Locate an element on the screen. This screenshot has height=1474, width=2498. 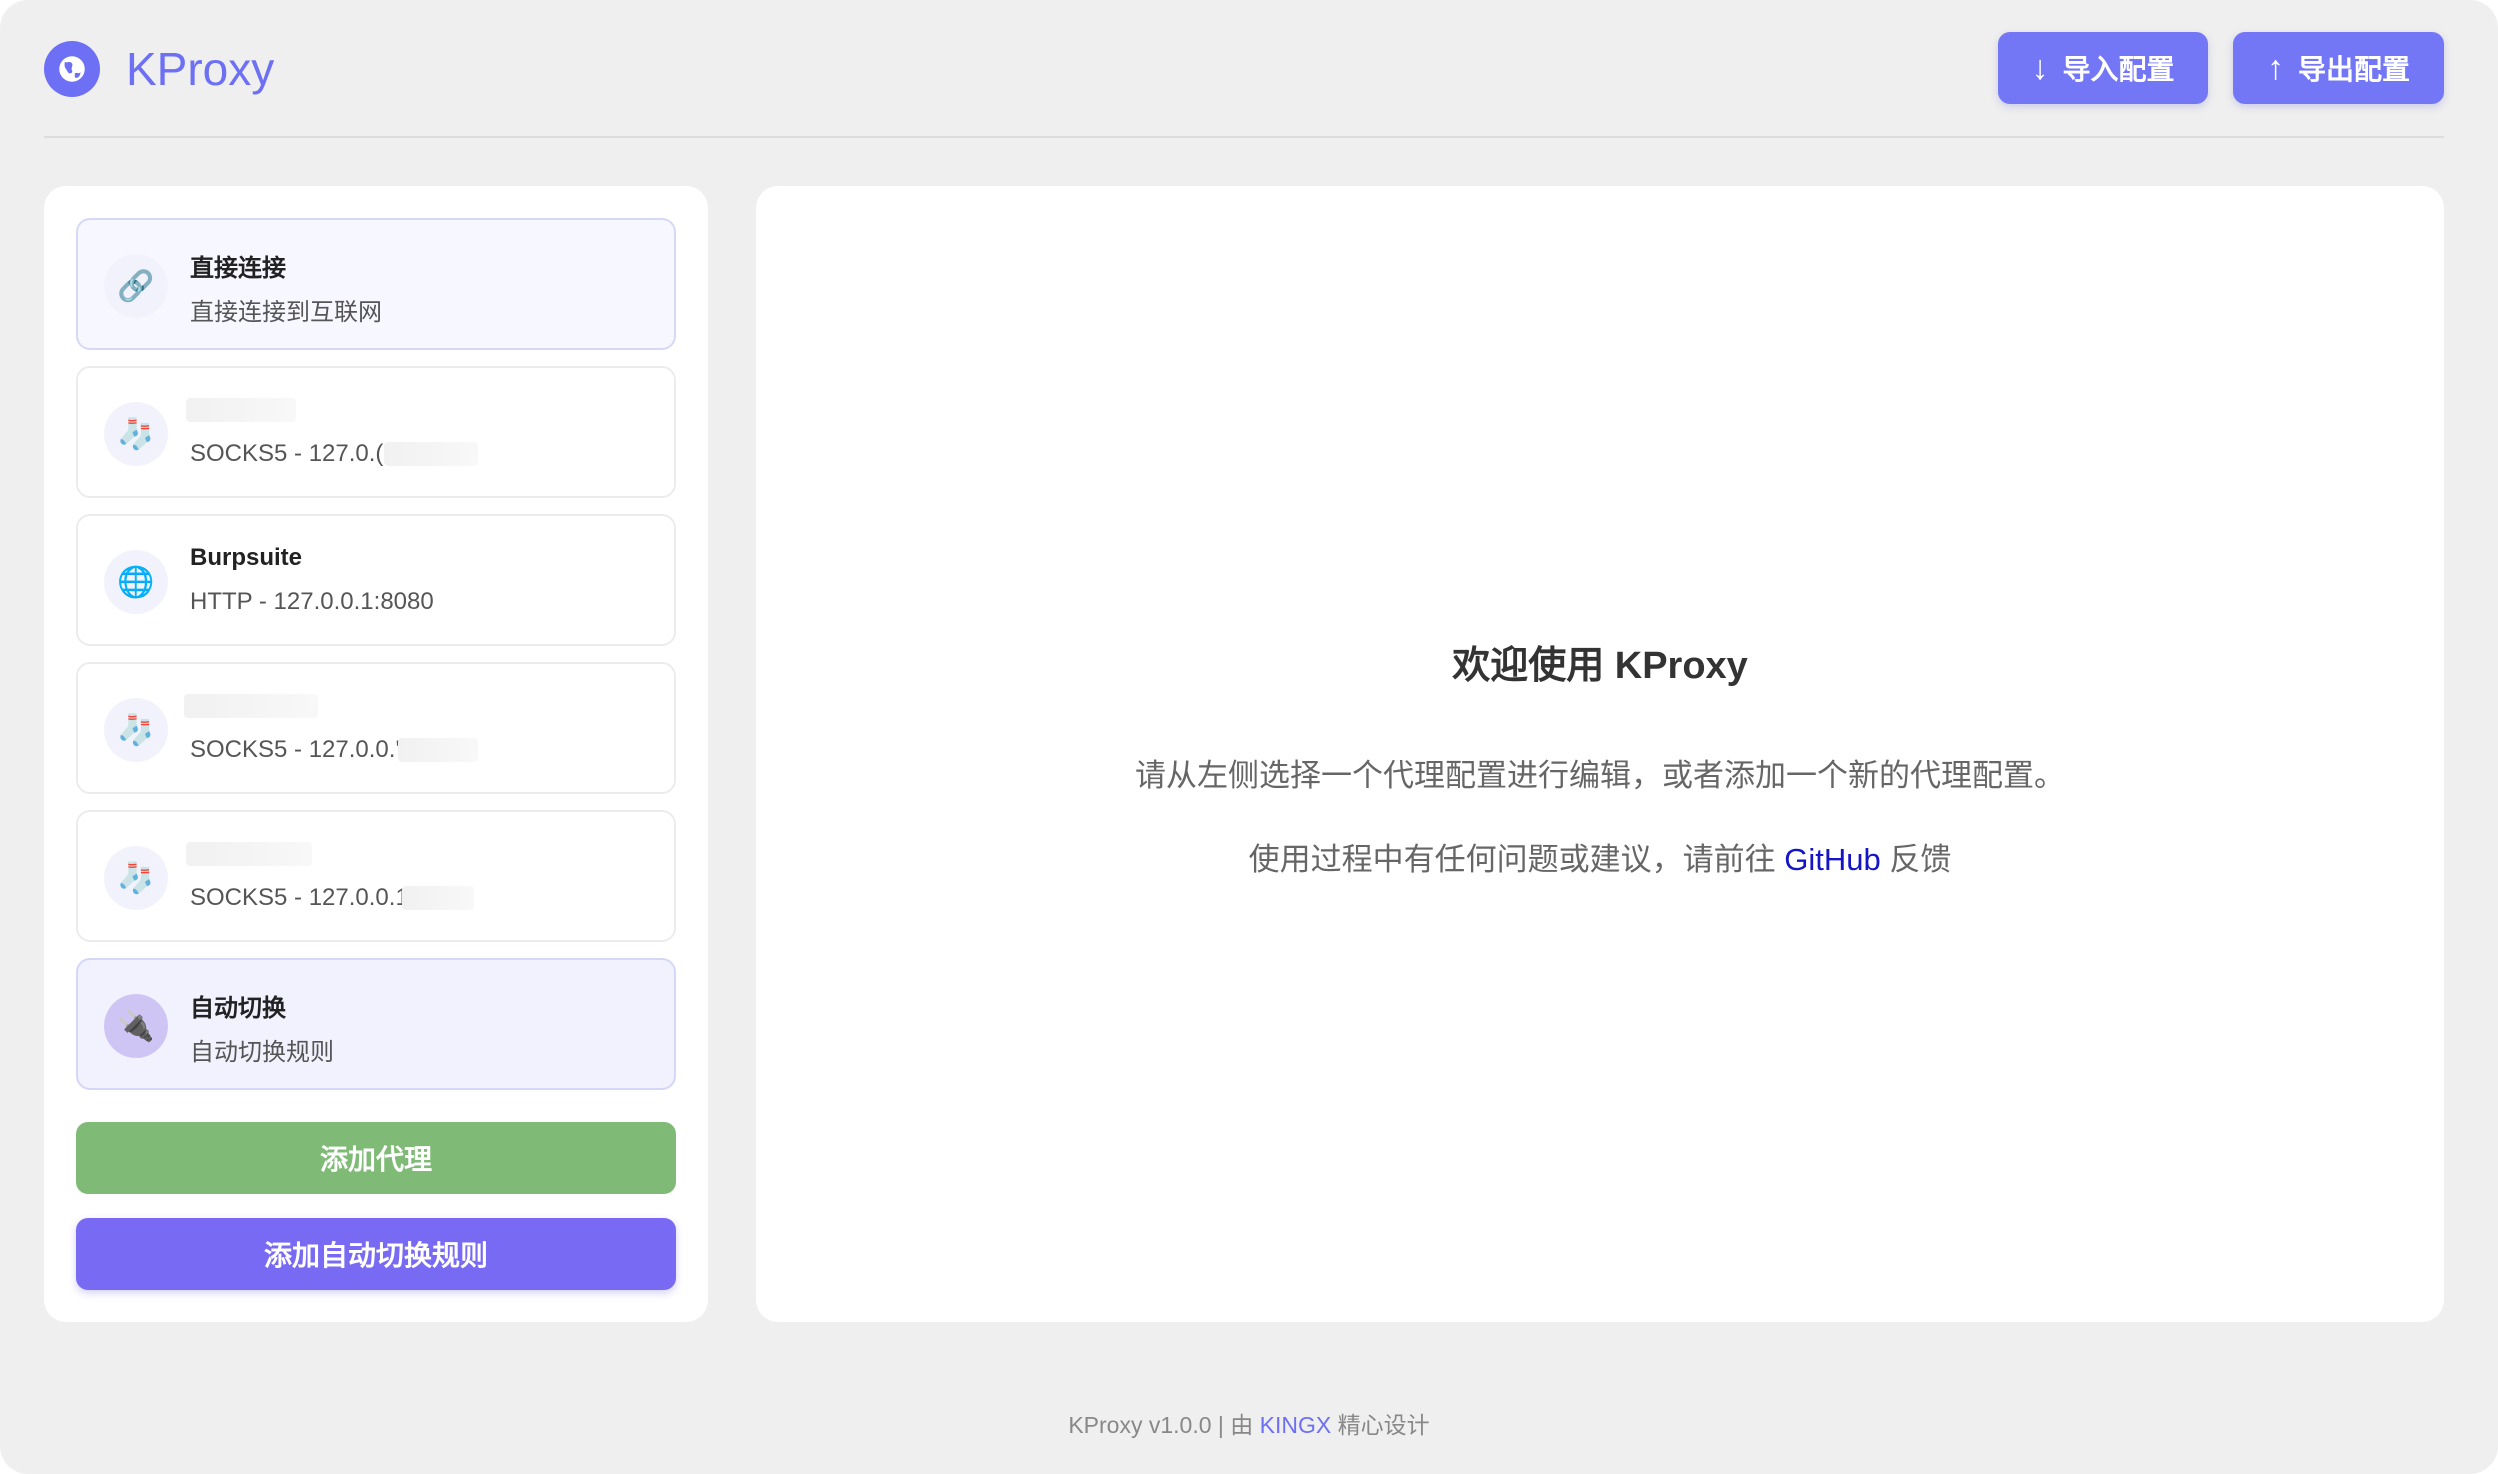
arrow-up-icon: ↑ is located at coordinates (2275, 67).